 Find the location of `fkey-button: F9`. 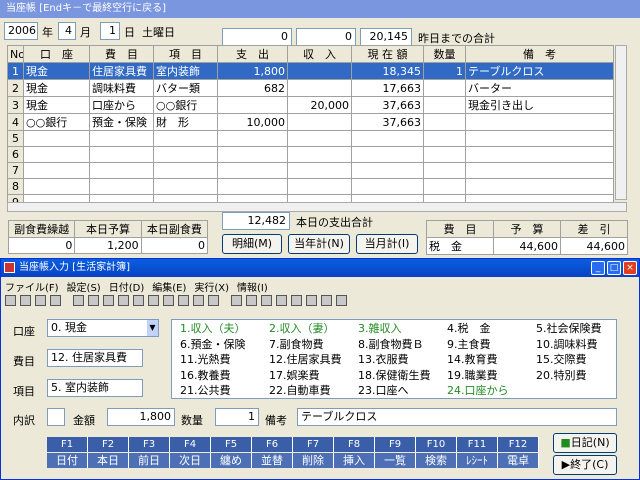

fkey-button: F9 is located at coordinates (395, 444).